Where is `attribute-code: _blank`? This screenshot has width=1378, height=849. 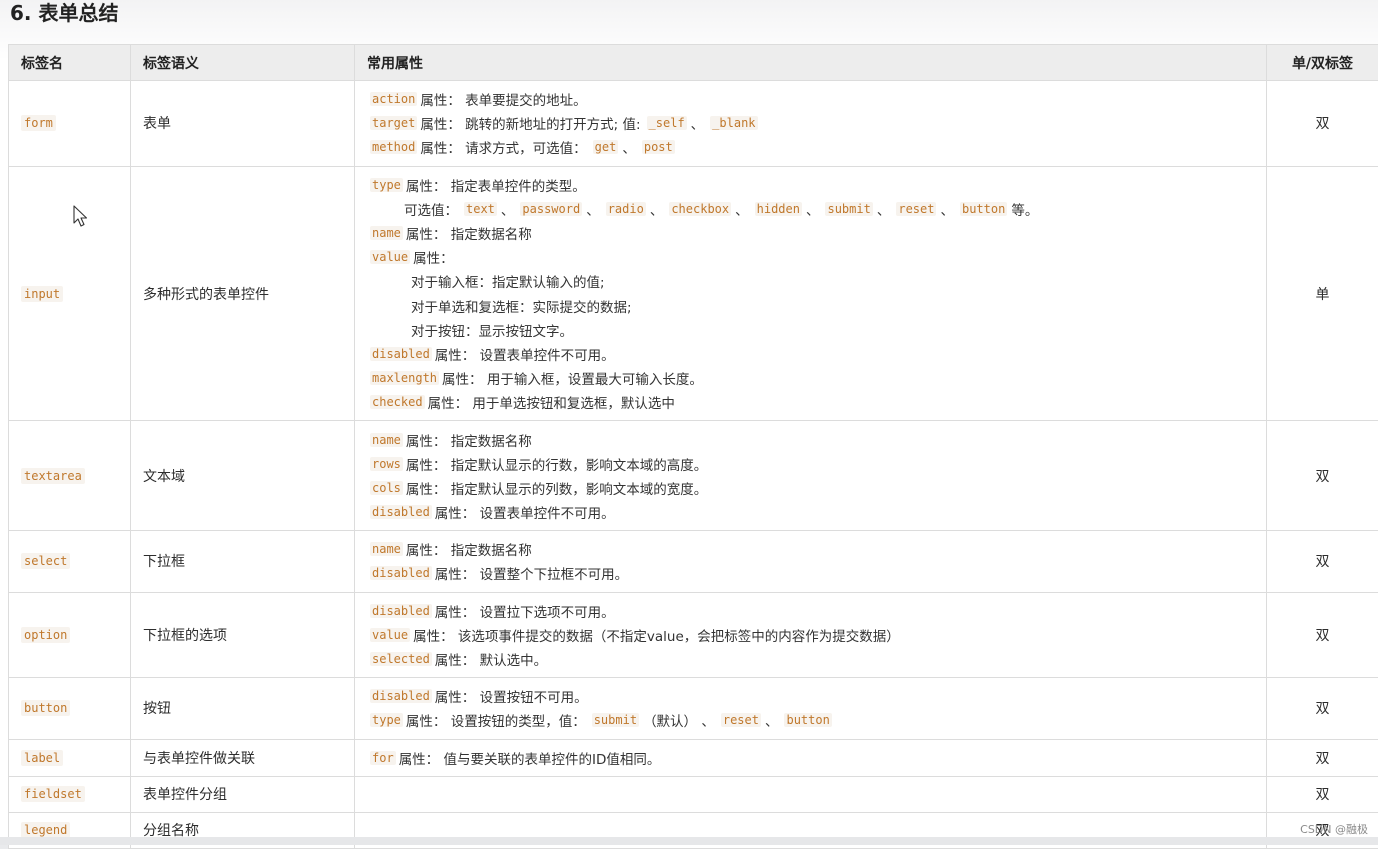
attribute-code: _blank is located at coordinates (733, 123).